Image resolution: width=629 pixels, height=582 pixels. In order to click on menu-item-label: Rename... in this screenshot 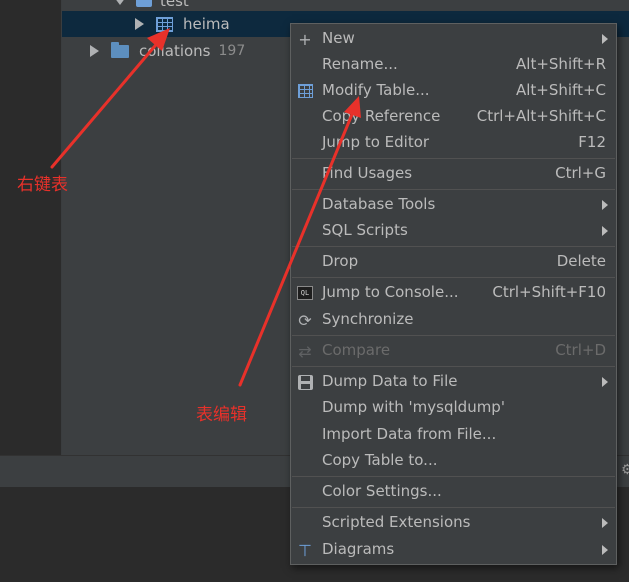, I will do `click(360, 64)`.